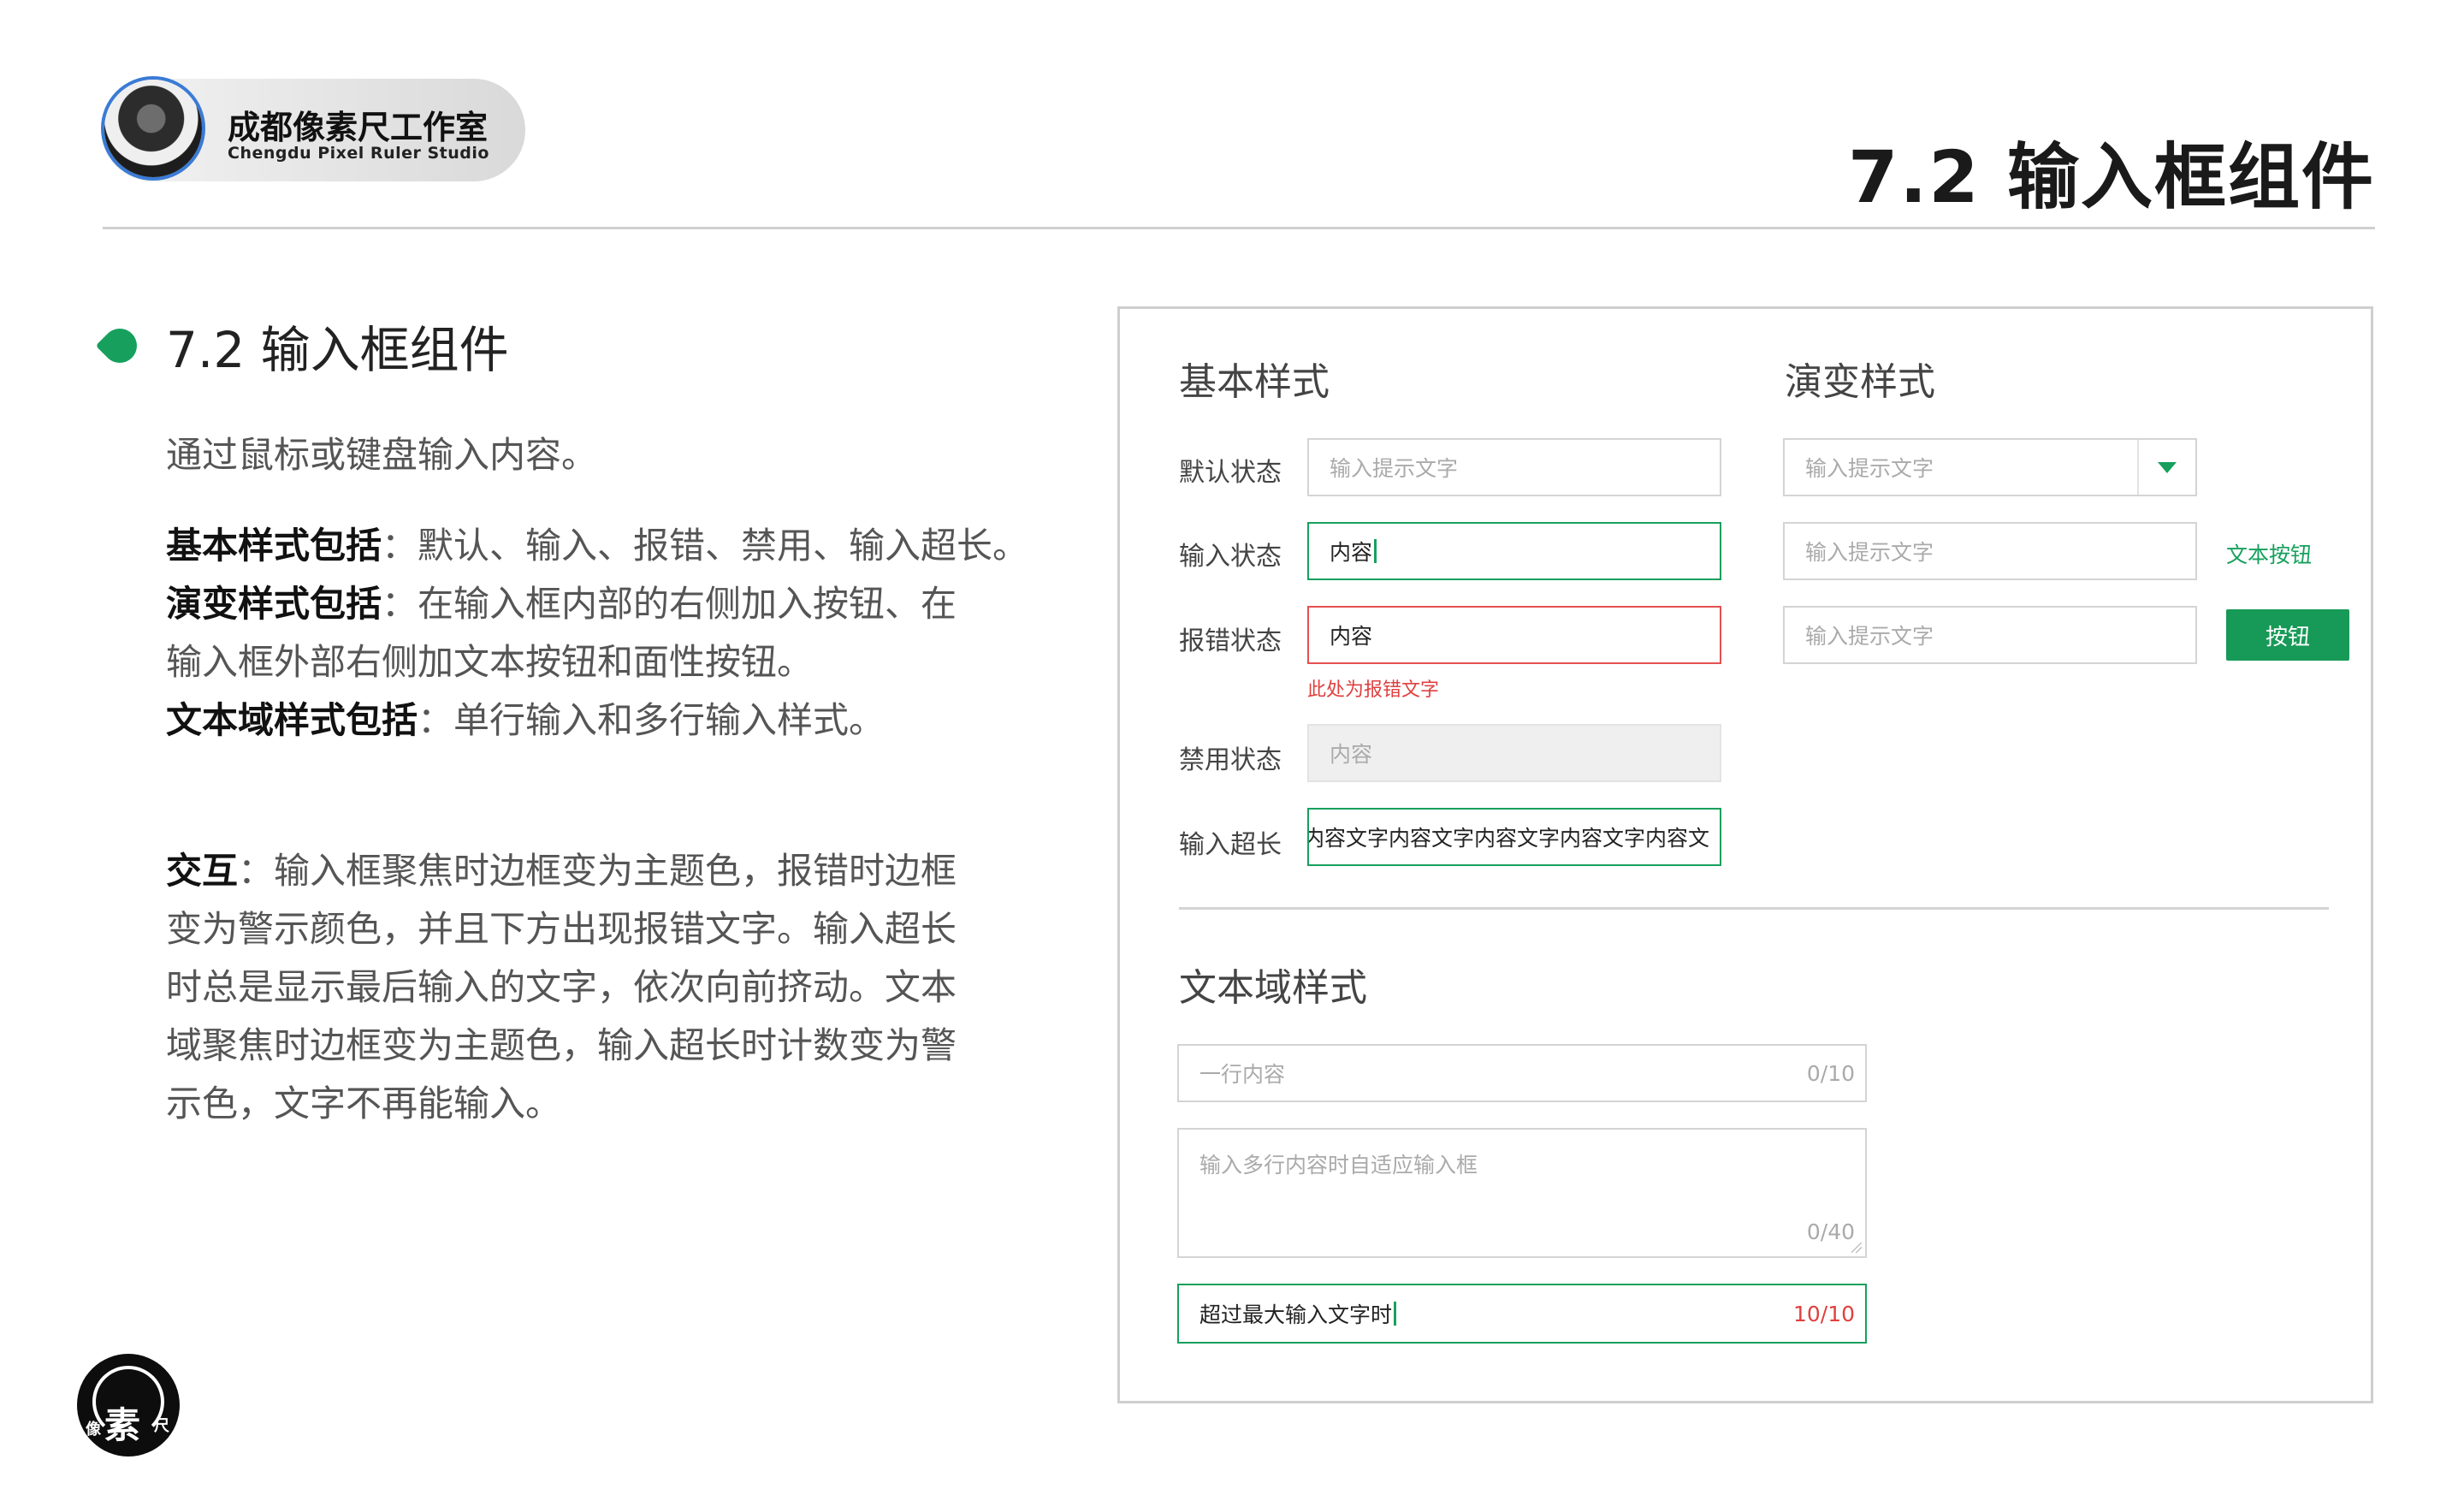 This screenshot has width=2464, height=1501. Describe the element at coordinates (1514, 551) in the screenshot. I see `focused-input: 内容` at that location.